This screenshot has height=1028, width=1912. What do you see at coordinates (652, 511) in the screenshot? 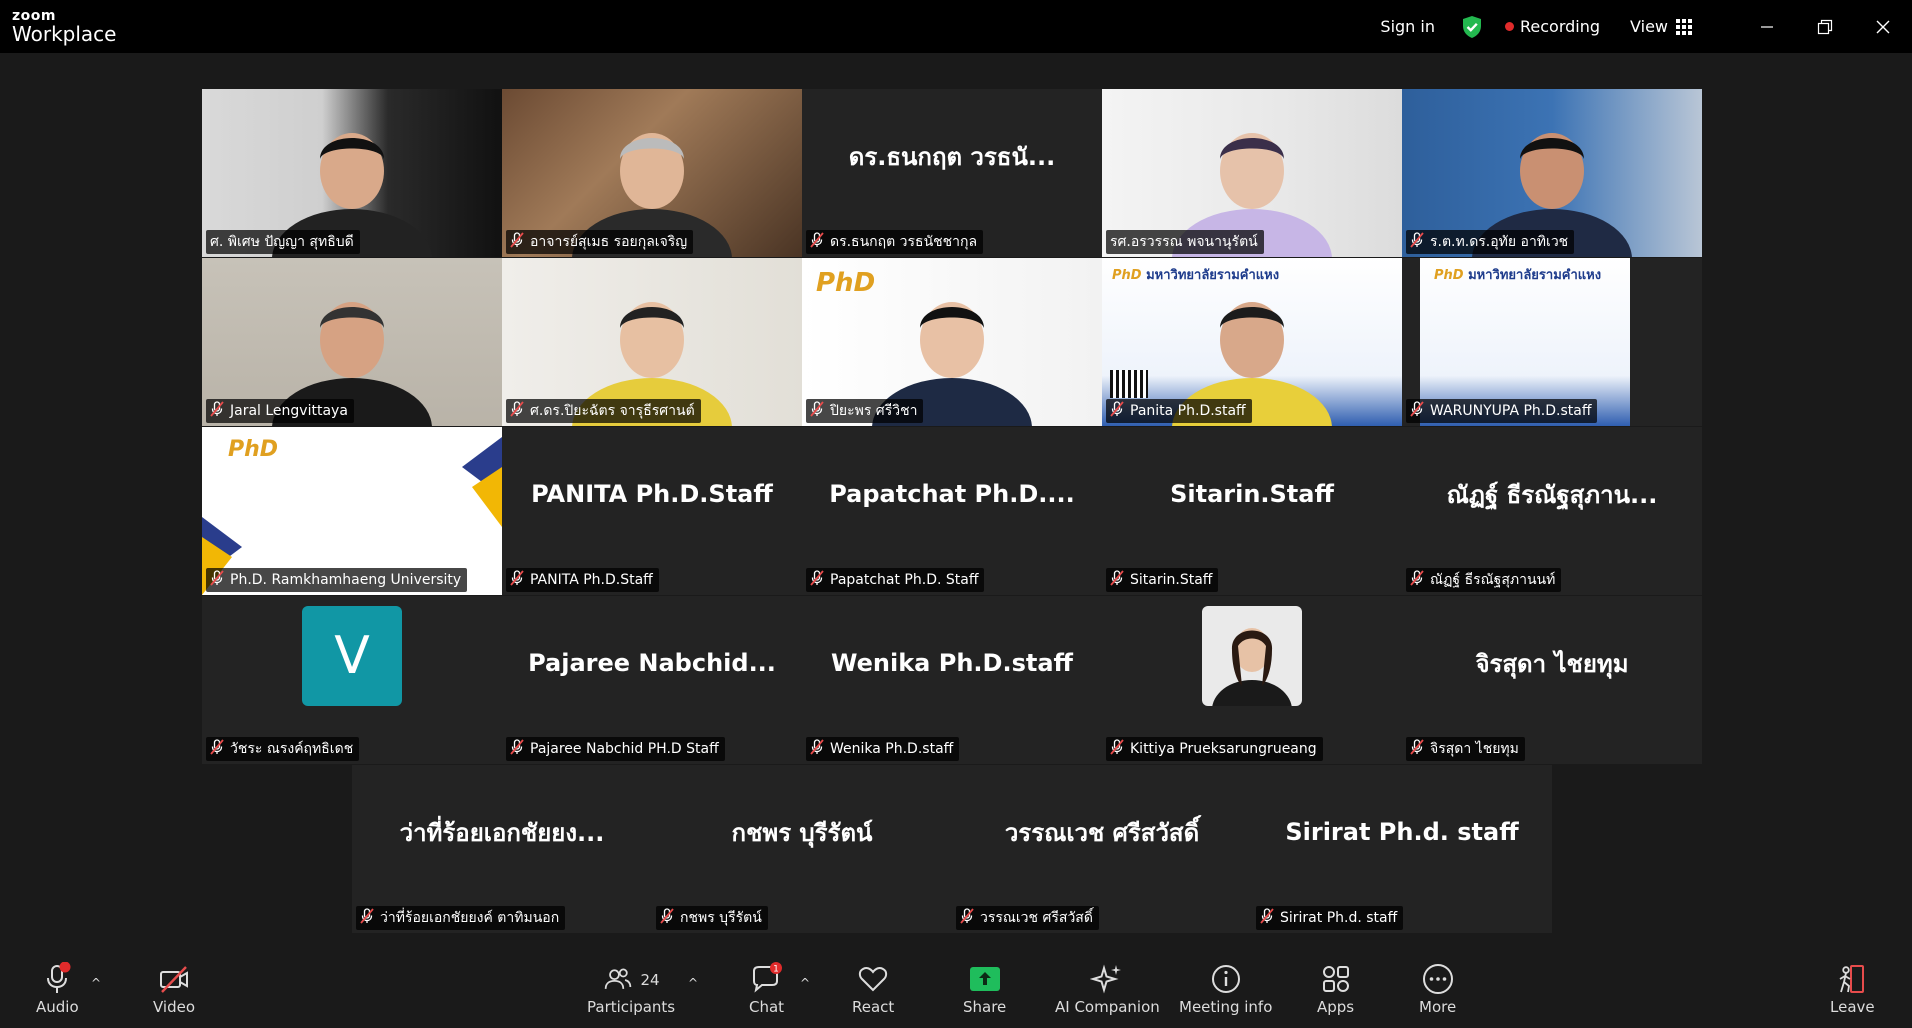
I see `participant-tile: PANITA Ph.D.Staff PANITA Ph.D.Staff` at bounding box center [652, 511].